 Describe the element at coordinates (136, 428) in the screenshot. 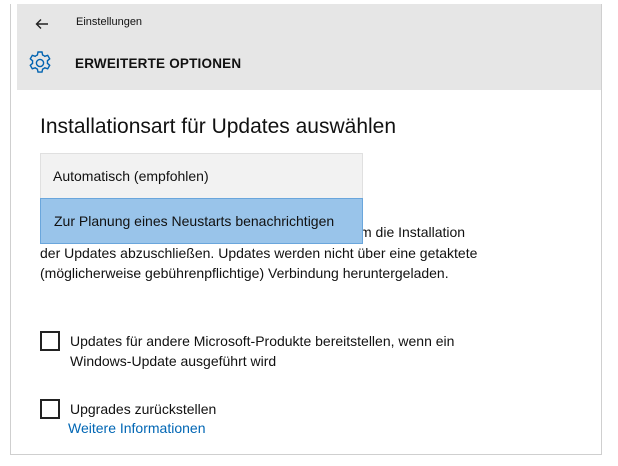

I see `more-info-link: Weitere Informationen` at that location.